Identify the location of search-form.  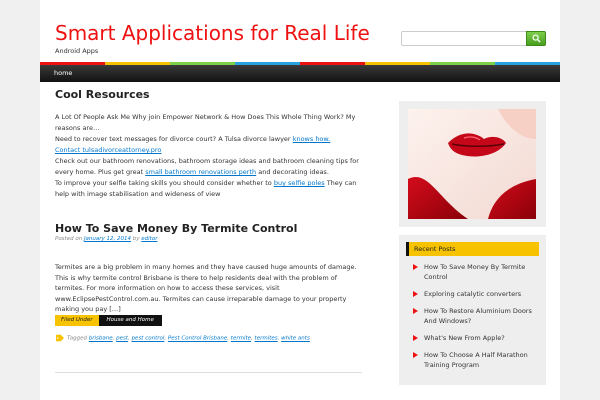
(473, 38).